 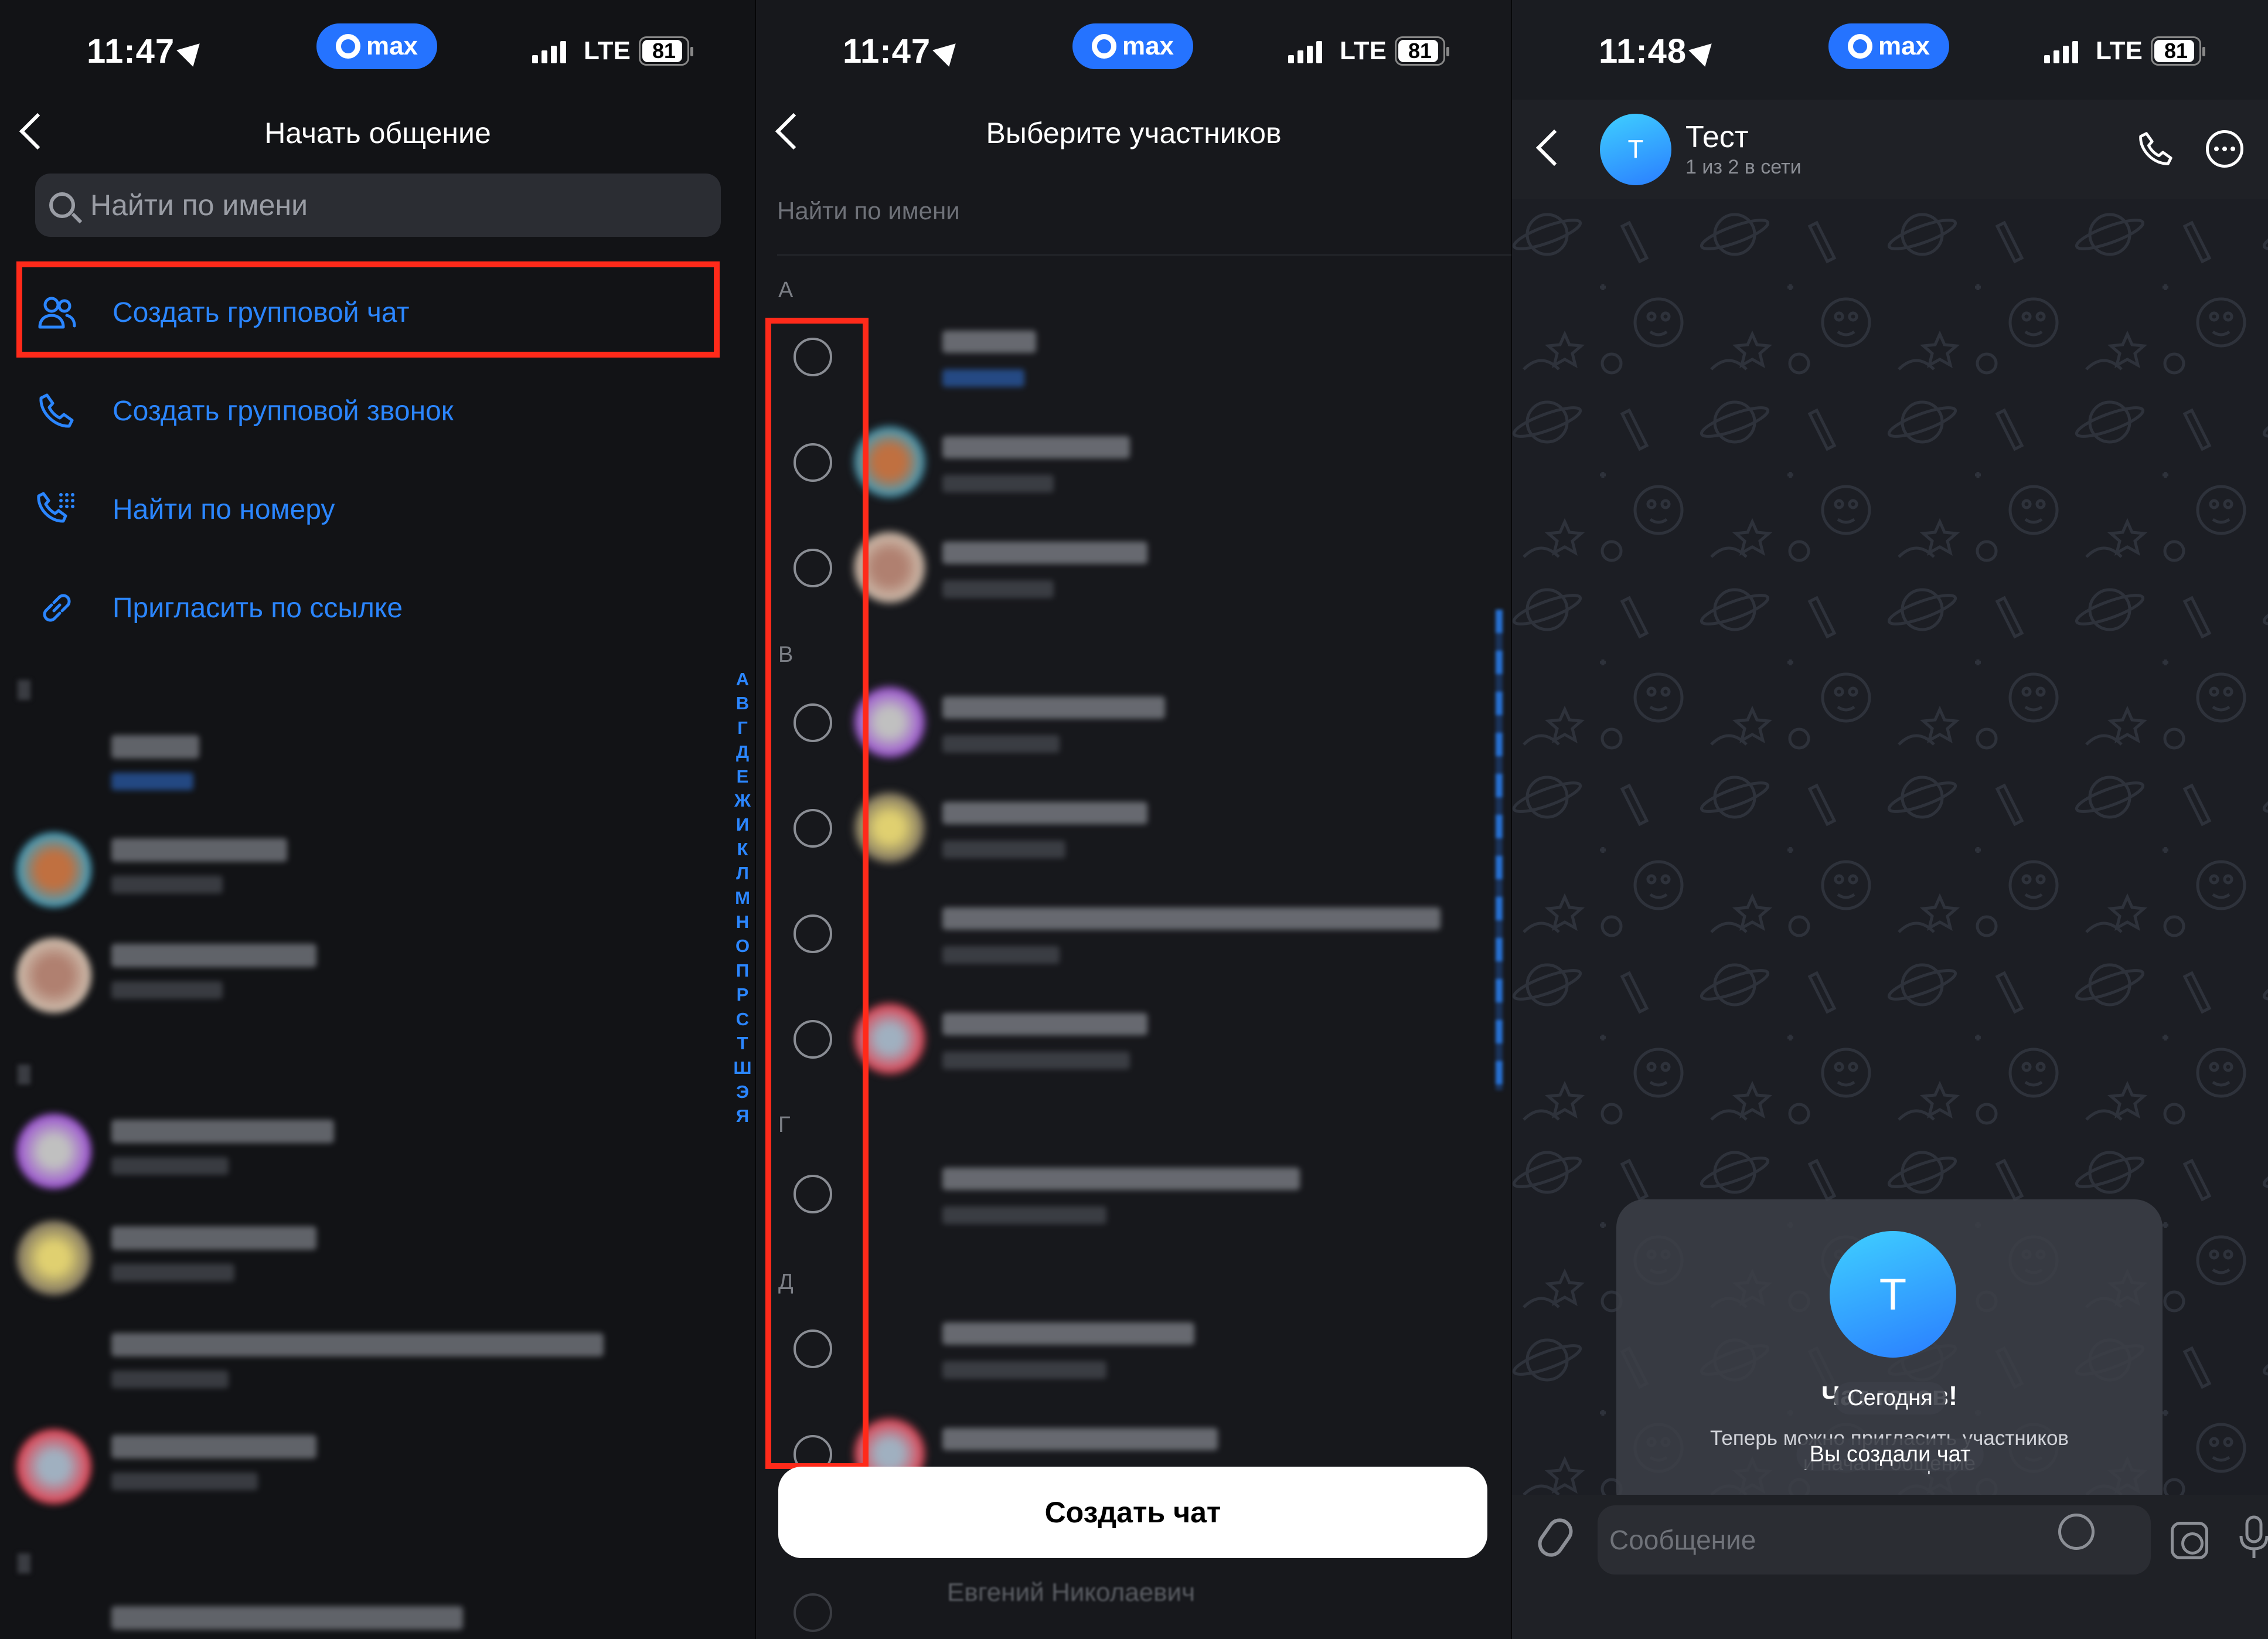 What do you see at coordinates (1893, 1294) in the screenshot?
I see `avatar-letter: T` at bounding box center [1893, 1294].